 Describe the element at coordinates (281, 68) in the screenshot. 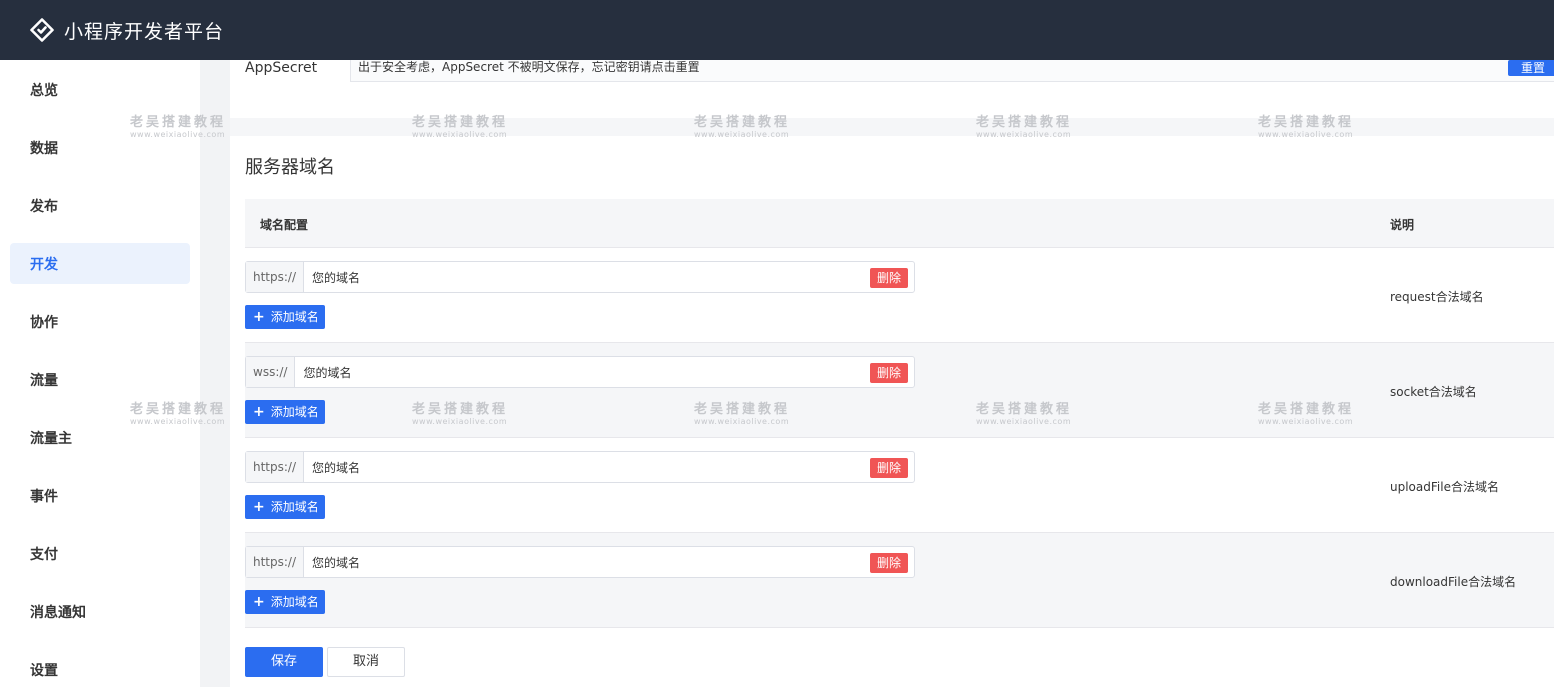

I see `appsecret-label: AppSecret` at that location.